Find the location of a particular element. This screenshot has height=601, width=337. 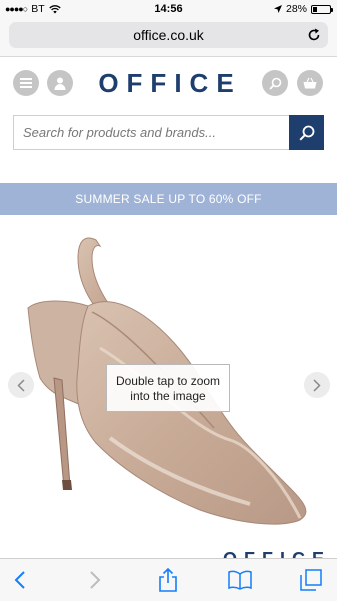

site-header: OFFICE is located at coordinates (168, 82).